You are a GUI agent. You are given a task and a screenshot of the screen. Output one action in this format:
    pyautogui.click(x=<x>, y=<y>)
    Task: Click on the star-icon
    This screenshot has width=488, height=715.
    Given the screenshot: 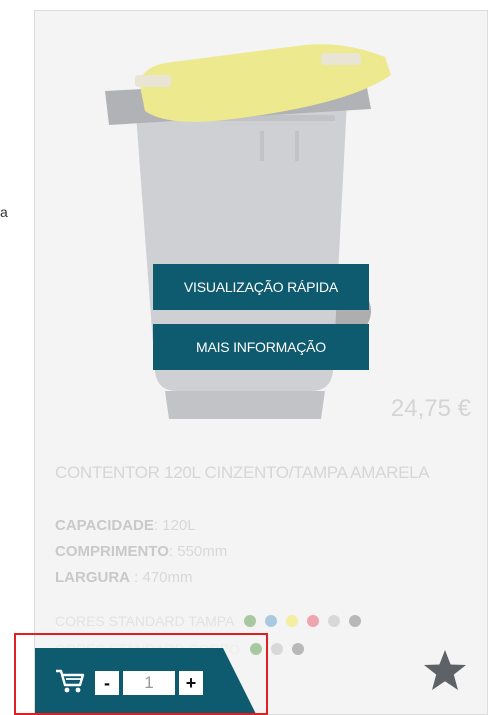 What is the action you would take?
    pyautogui.click(x=445, y=670)
    